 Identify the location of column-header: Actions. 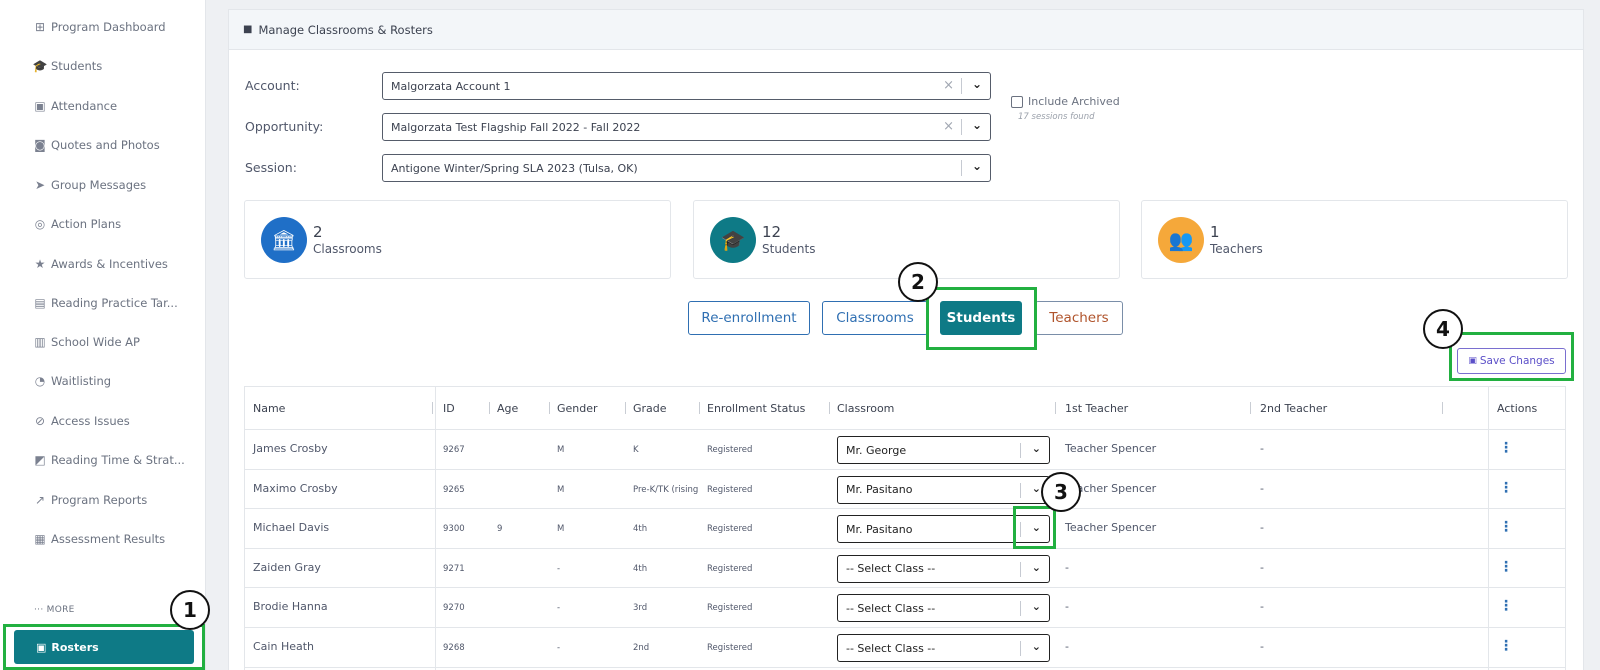
(1517, 408).